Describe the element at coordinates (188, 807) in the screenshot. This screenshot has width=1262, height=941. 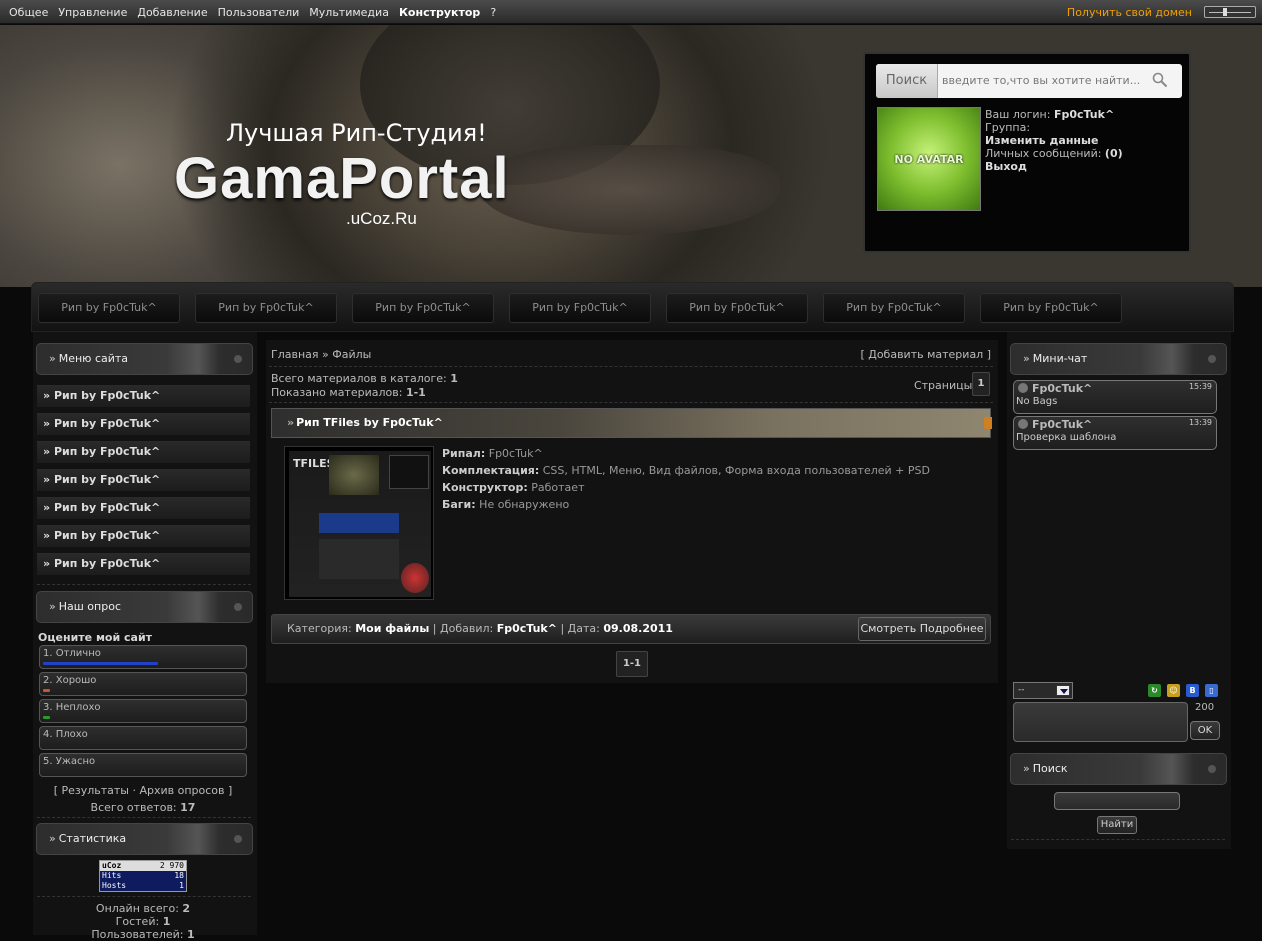
I see `poll-total-value: 17` at that location.